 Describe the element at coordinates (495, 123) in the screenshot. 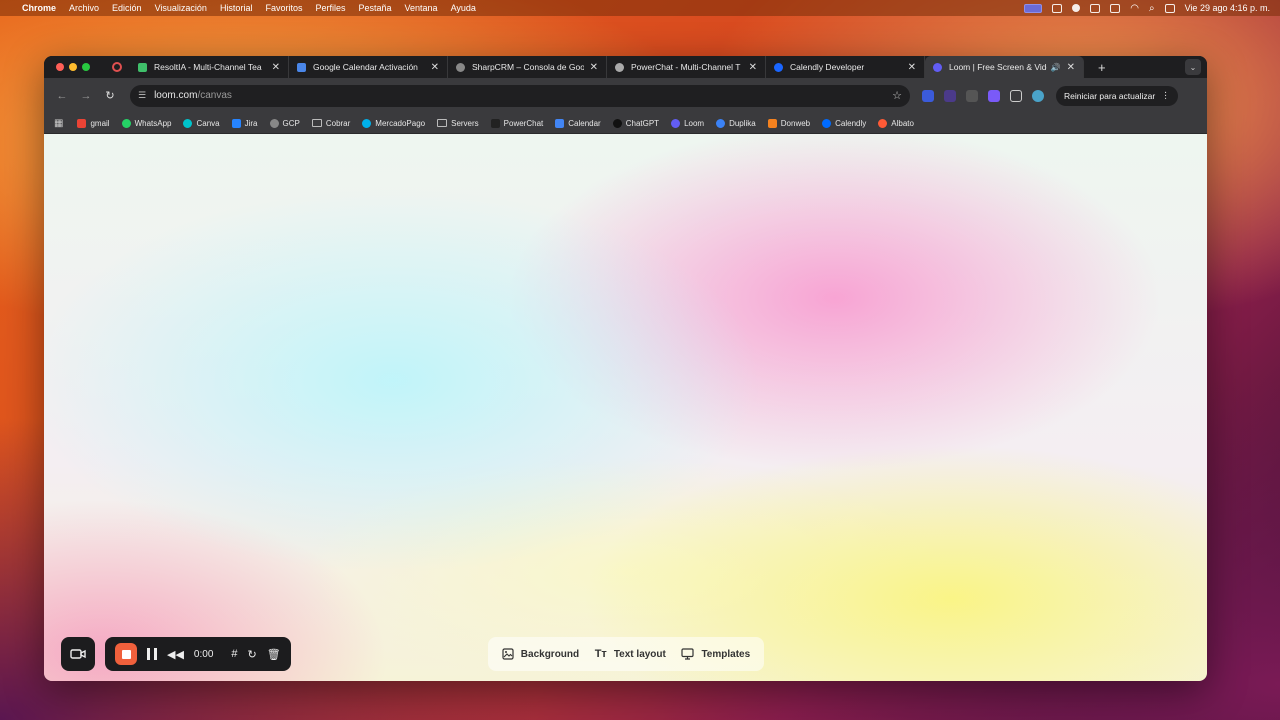

I see `powerchat-icon` at that location.